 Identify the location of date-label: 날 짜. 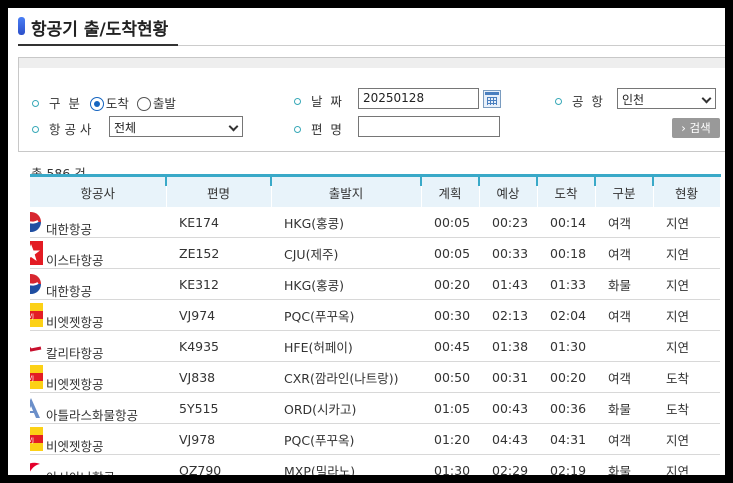
(326, 101).